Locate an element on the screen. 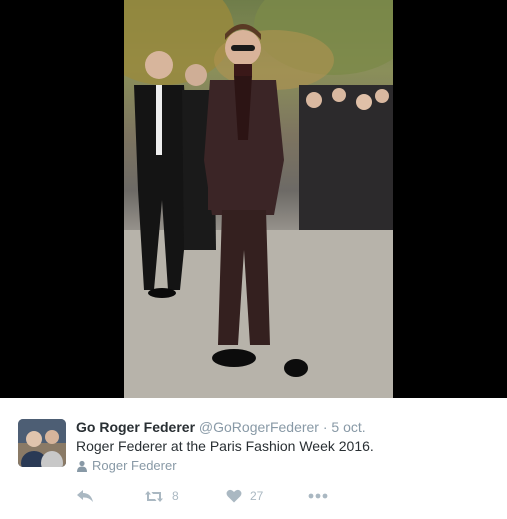 Image resolution: width=507 pixels, height=519 pixels. display-name: Go Roger Federer is located at coordinates (135, 427).